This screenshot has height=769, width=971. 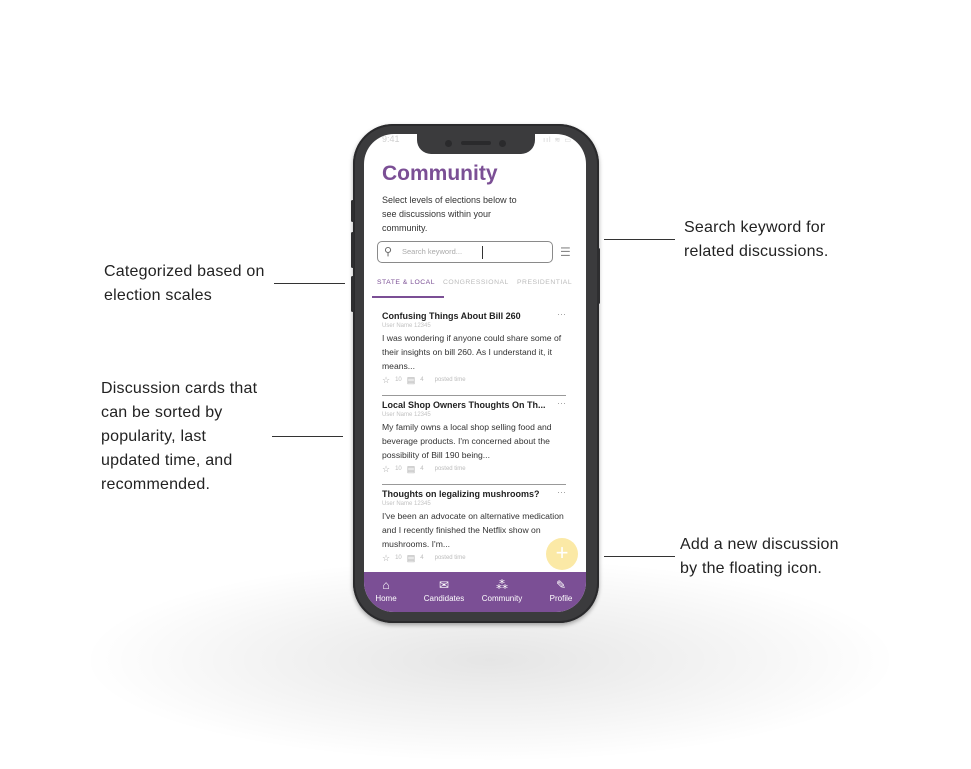 I want to click on status-icons: ııl ≋ ▭, so click(x=557, y=140).